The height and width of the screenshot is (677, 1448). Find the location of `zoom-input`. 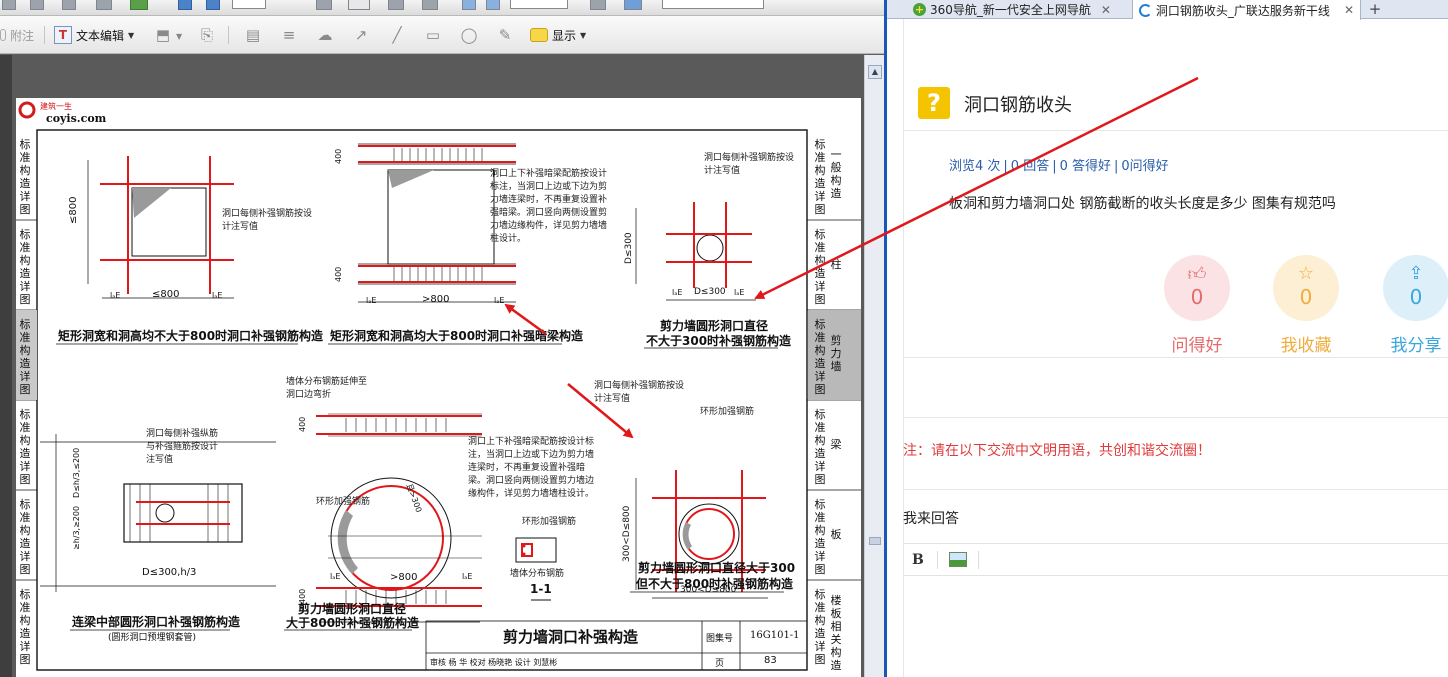

zoom-input is located at coordinates (539, 4).